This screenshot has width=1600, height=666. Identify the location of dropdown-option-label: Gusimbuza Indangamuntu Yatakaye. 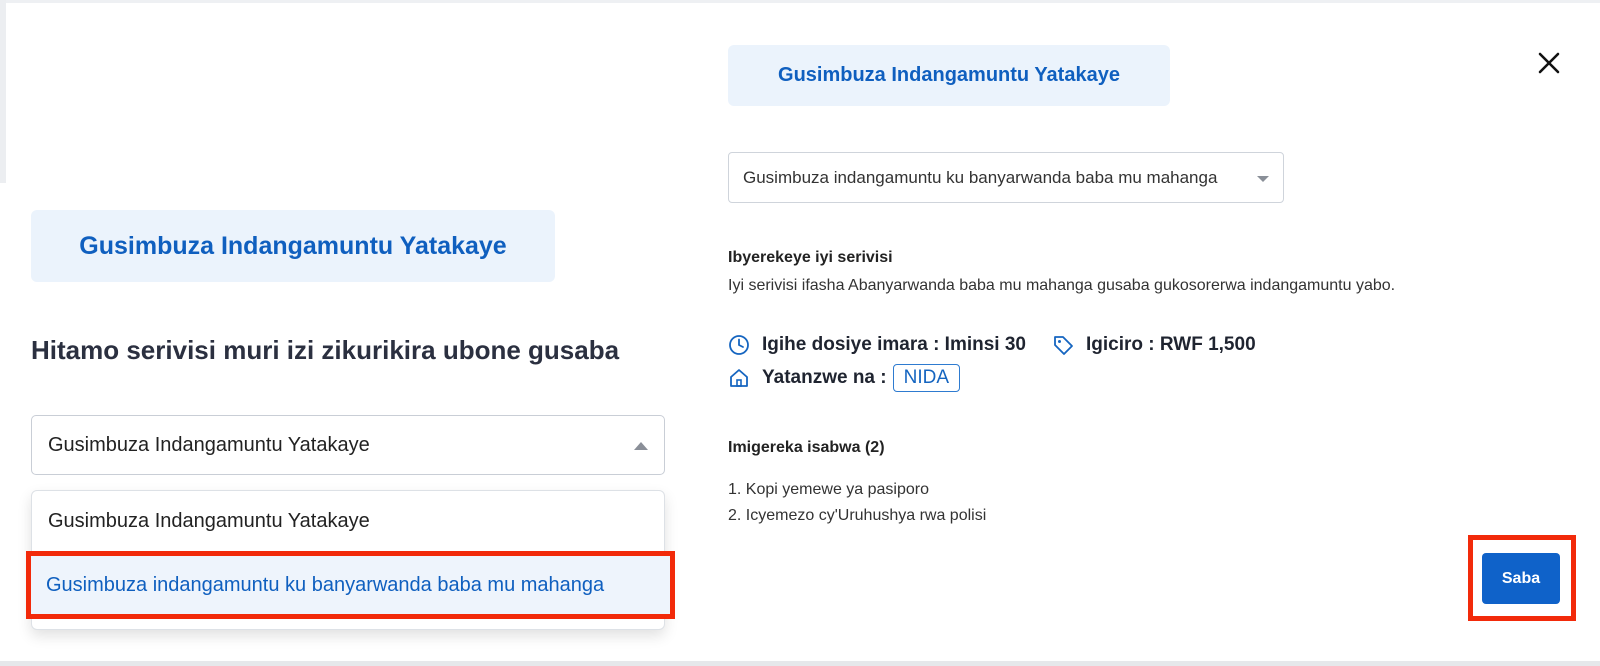
(209, 520).